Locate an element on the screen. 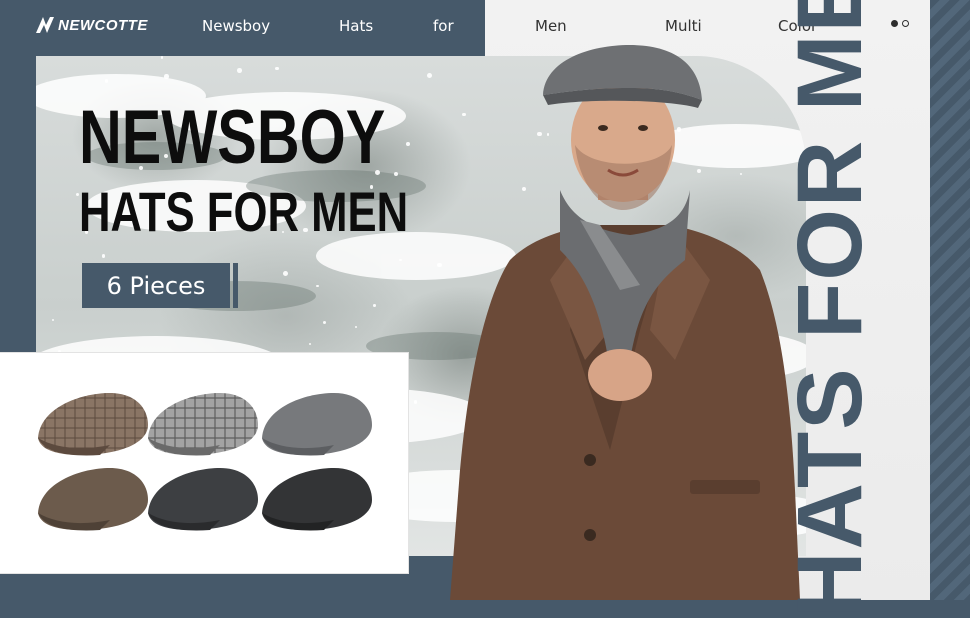 This screenshot has width=970, height=618. nav-word-men: Men is located at coordinates (551, 26).